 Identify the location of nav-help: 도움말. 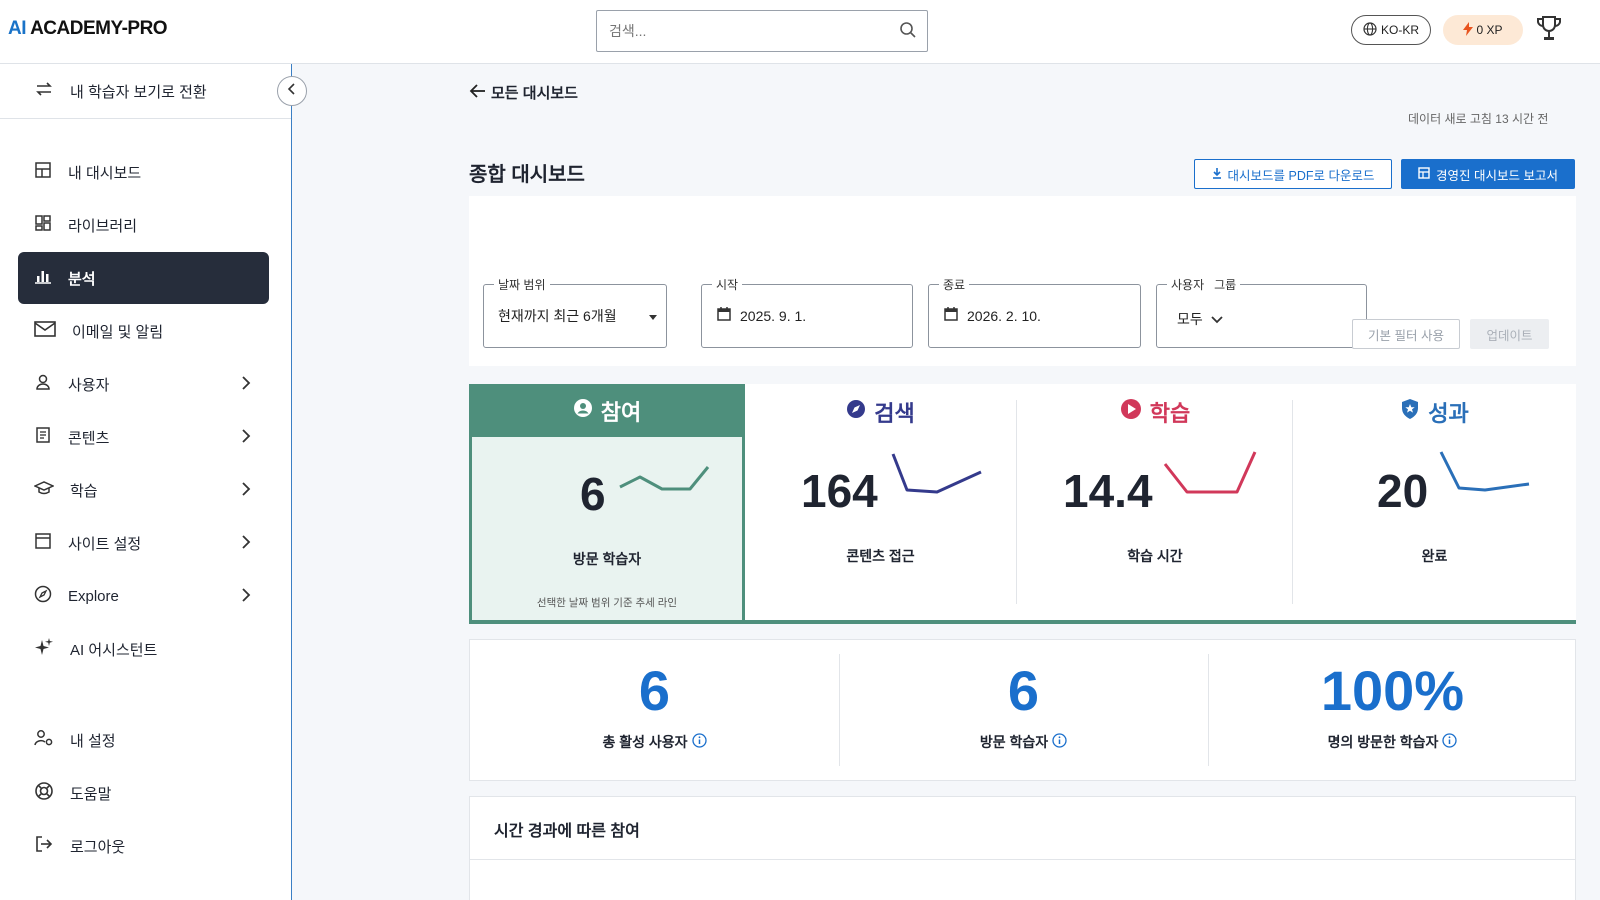
(143, 793).